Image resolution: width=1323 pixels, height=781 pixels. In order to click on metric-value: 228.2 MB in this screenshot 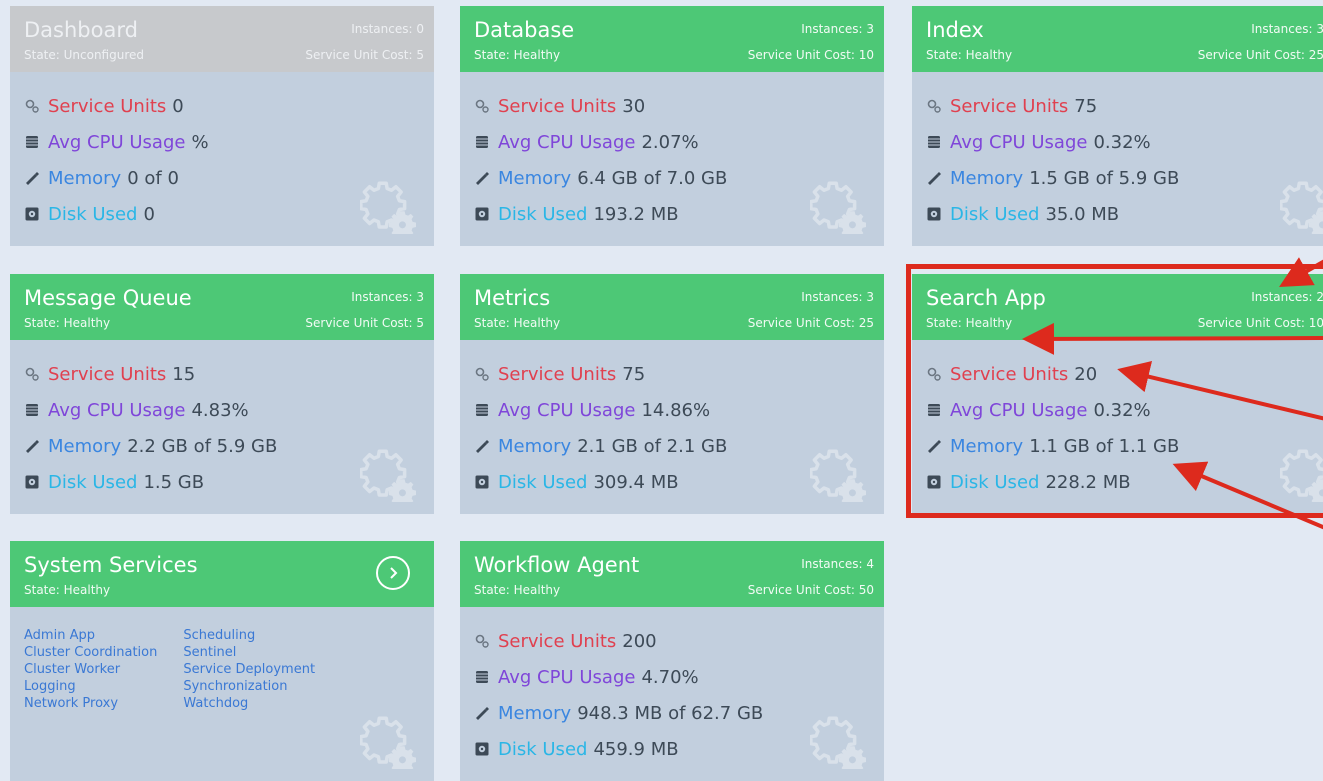, I will do `click(1088, 482)`.